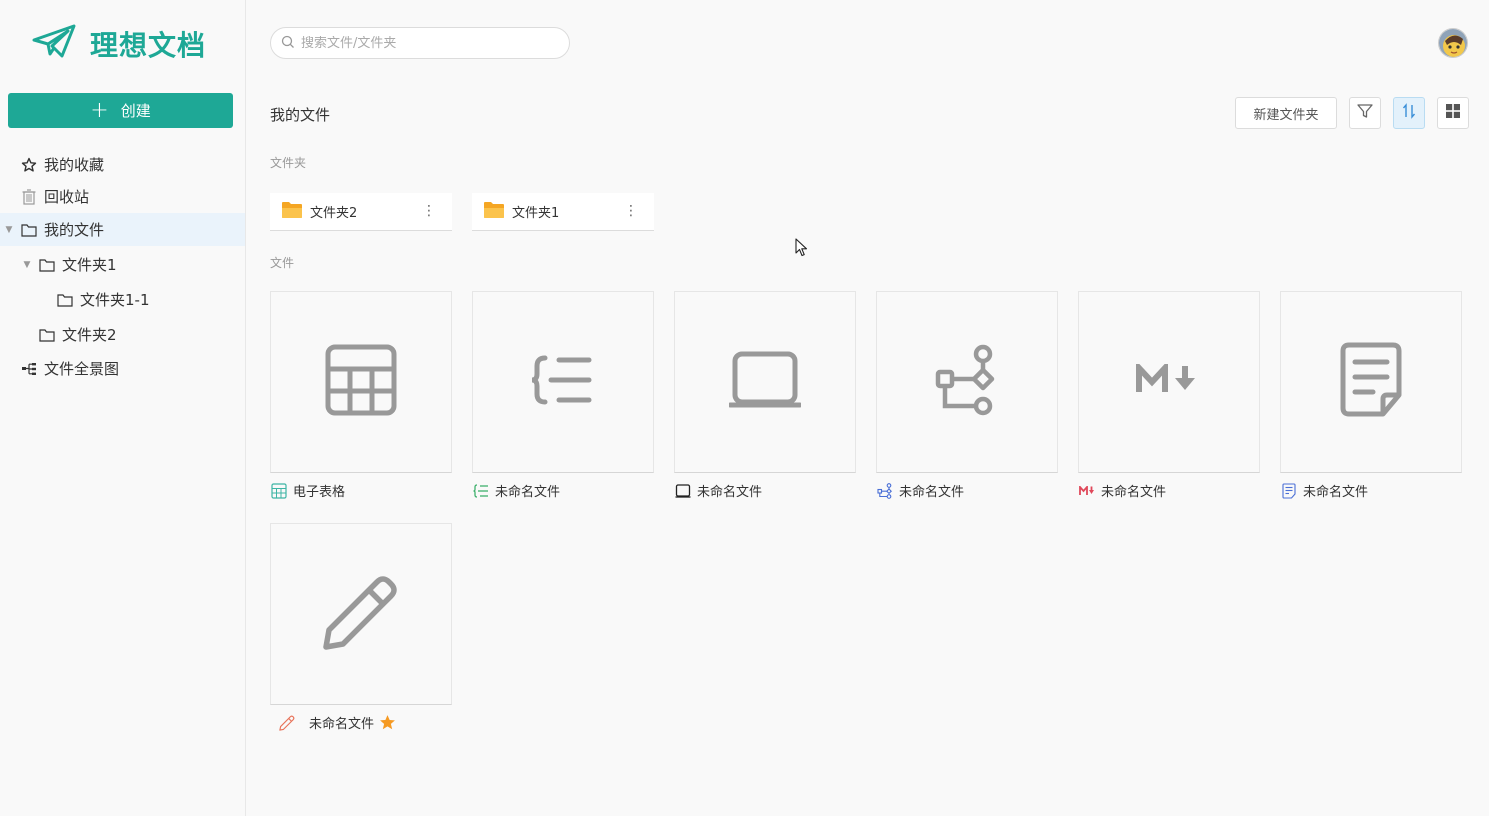 The image size is (1489, 816). Describe the element at coordinates (1453, 43) in the screenshot. I see `avatar` at that location.